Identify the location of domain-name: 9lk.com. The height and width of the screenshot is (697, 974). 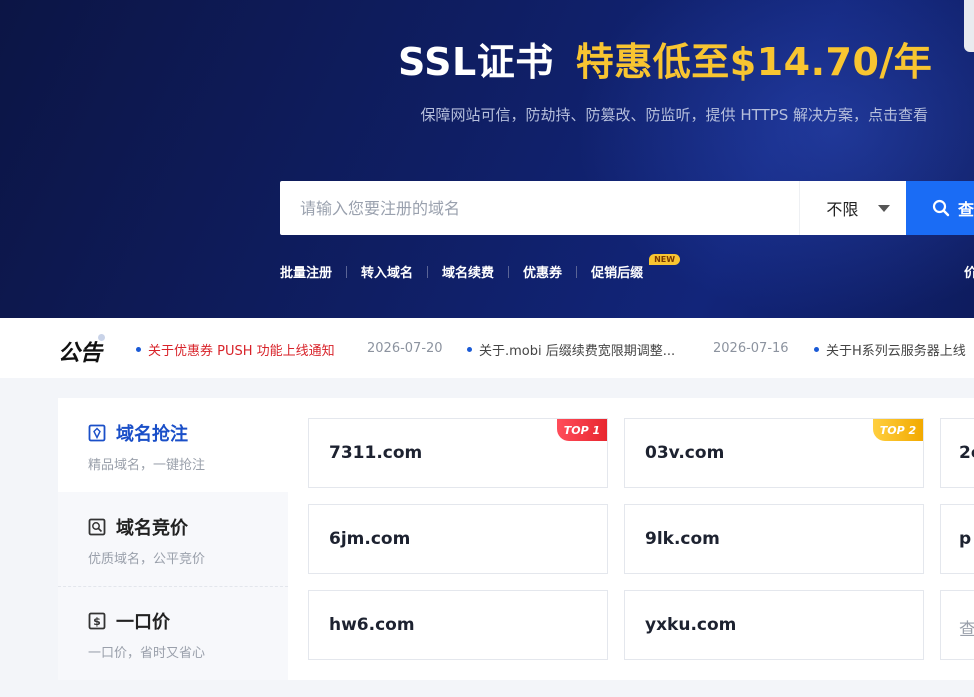
(682, 539).